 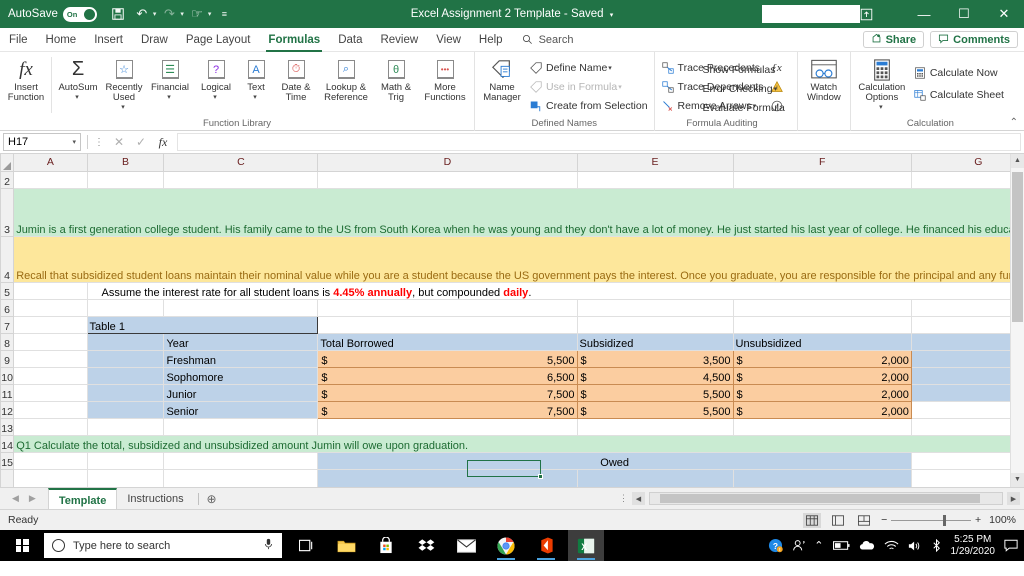 What do you see at coordinates (7, 460) in the screenshot?
I see `row-header-15: 15` at bounding box center [7, 460].